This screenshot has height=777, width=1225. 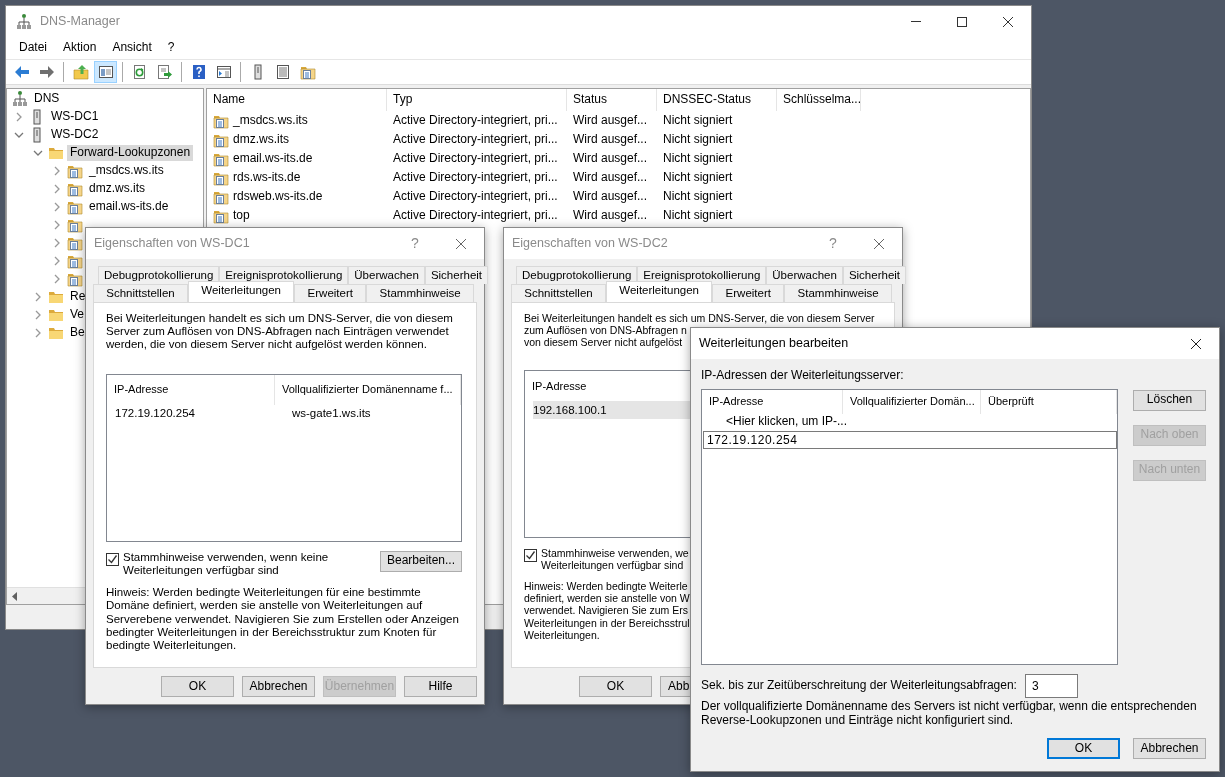 I want to click on dialog-title: Eigenschaften von WS-DC1, so click(x=172, y=243).